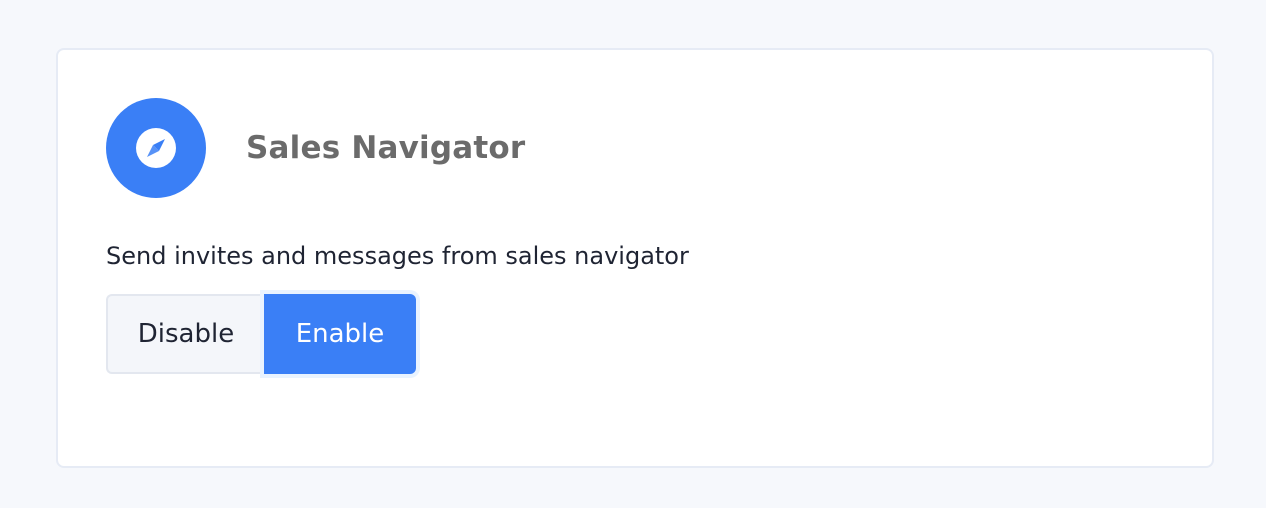  I want to click on integration-header: Sales Navigator, so click(315, 148).